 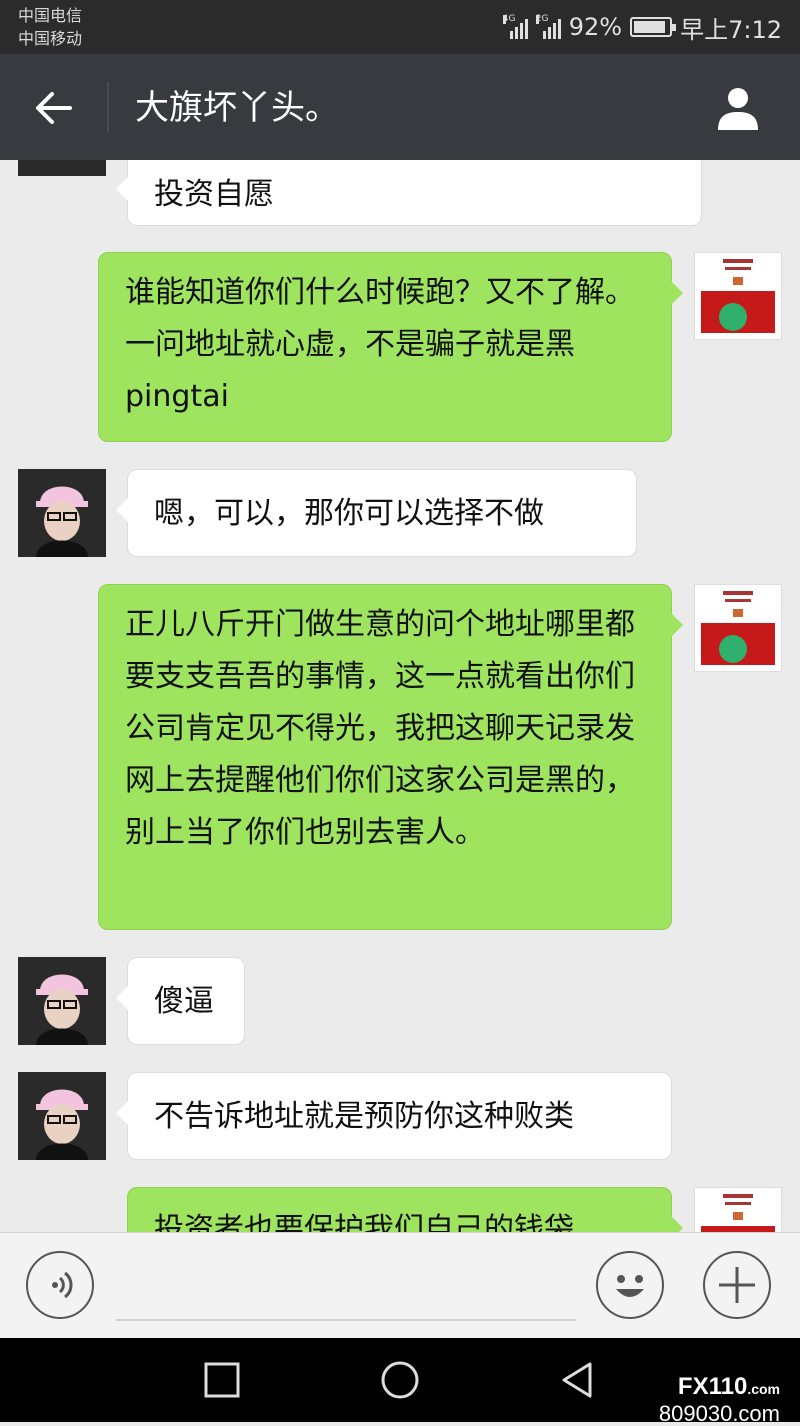 I want to click on title-divider, so click(x=108, y=107).